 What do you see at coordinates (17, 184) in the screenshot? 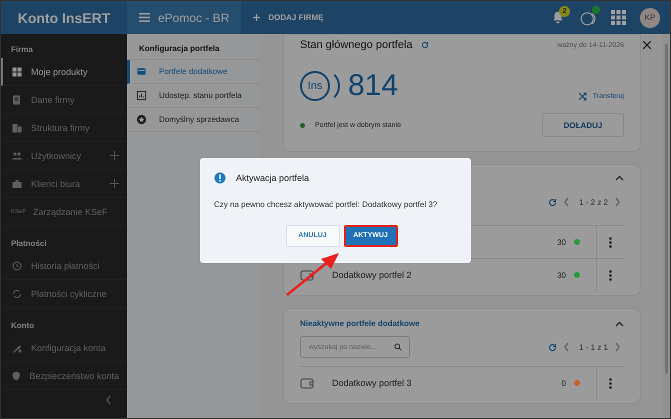
I see `briefcase-icon` at bounding box center [17, 184].